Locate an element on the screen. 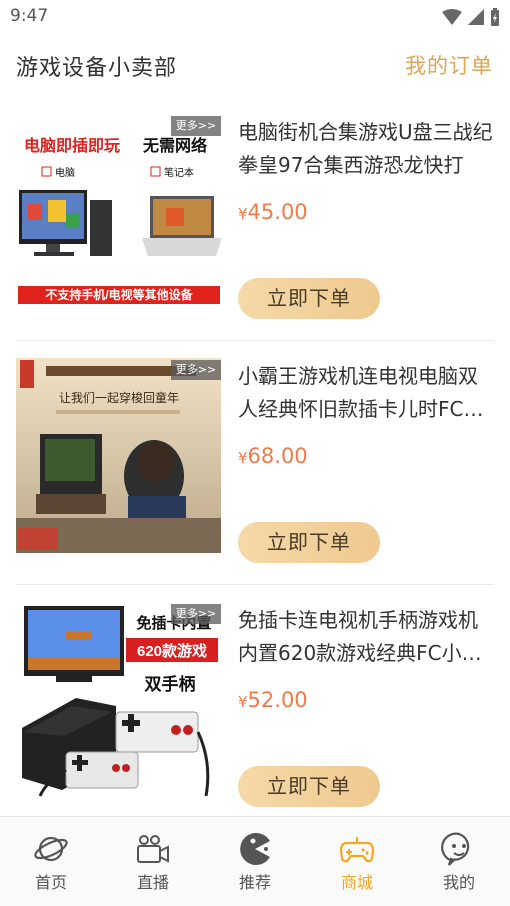 This screenshot has width=510, height=906. price-value: 68.00 is located at coordinates (277, 456).